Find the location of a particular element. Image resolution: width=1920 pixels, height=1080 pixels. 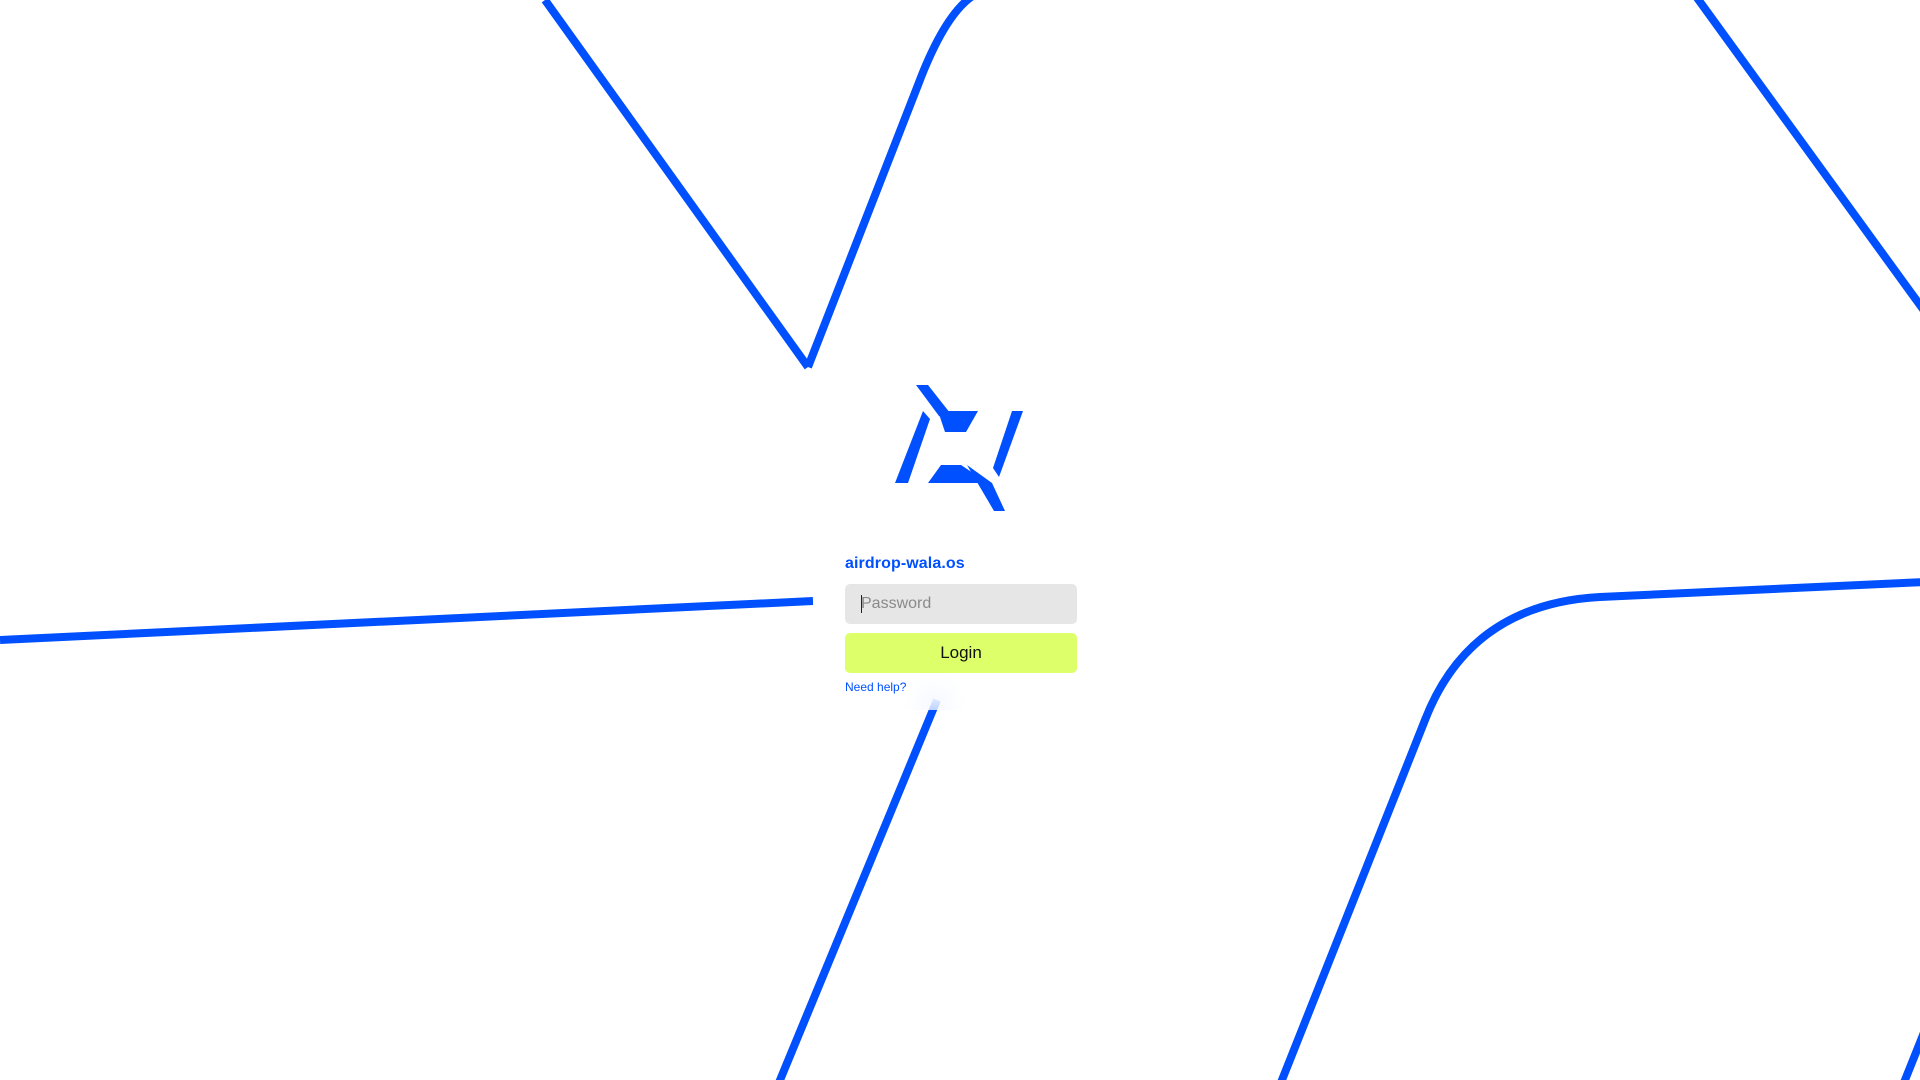

text-cursor is located at coordinates (861, 604).